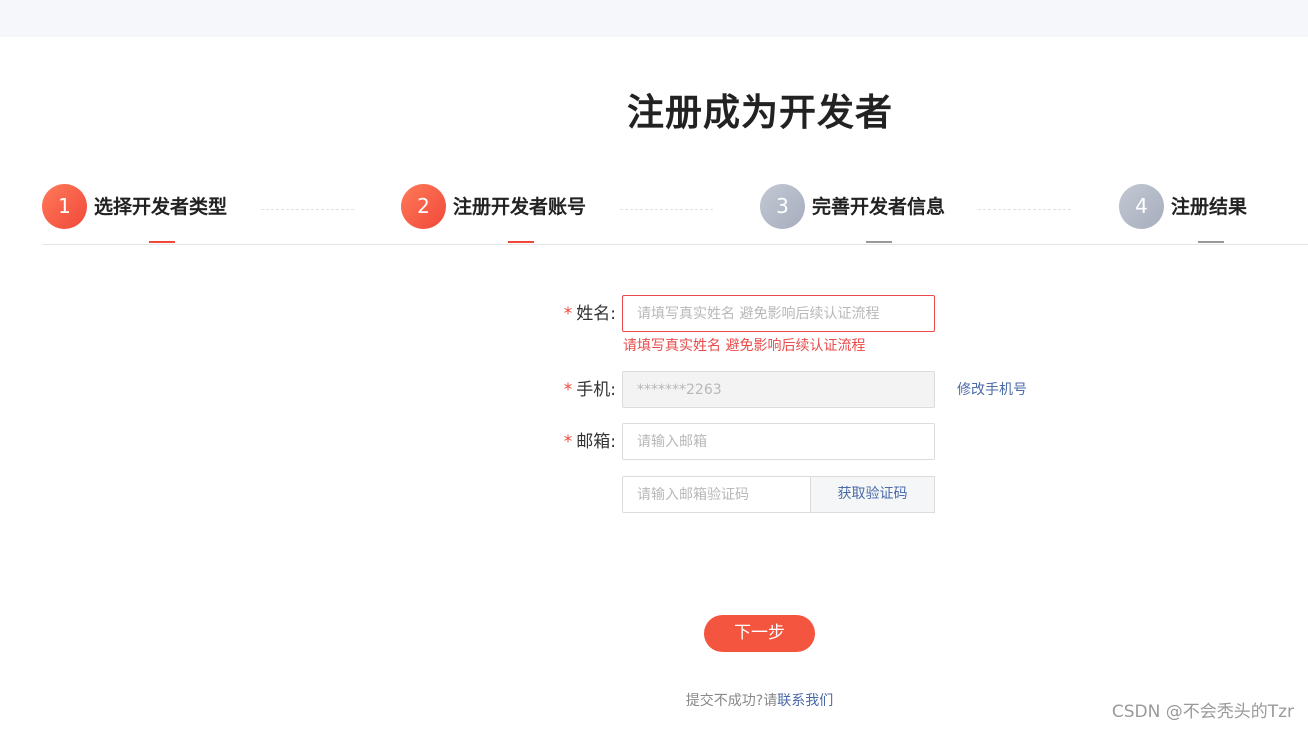  I want to click on footer-text: 提交不成功?请, so click(731, 701).